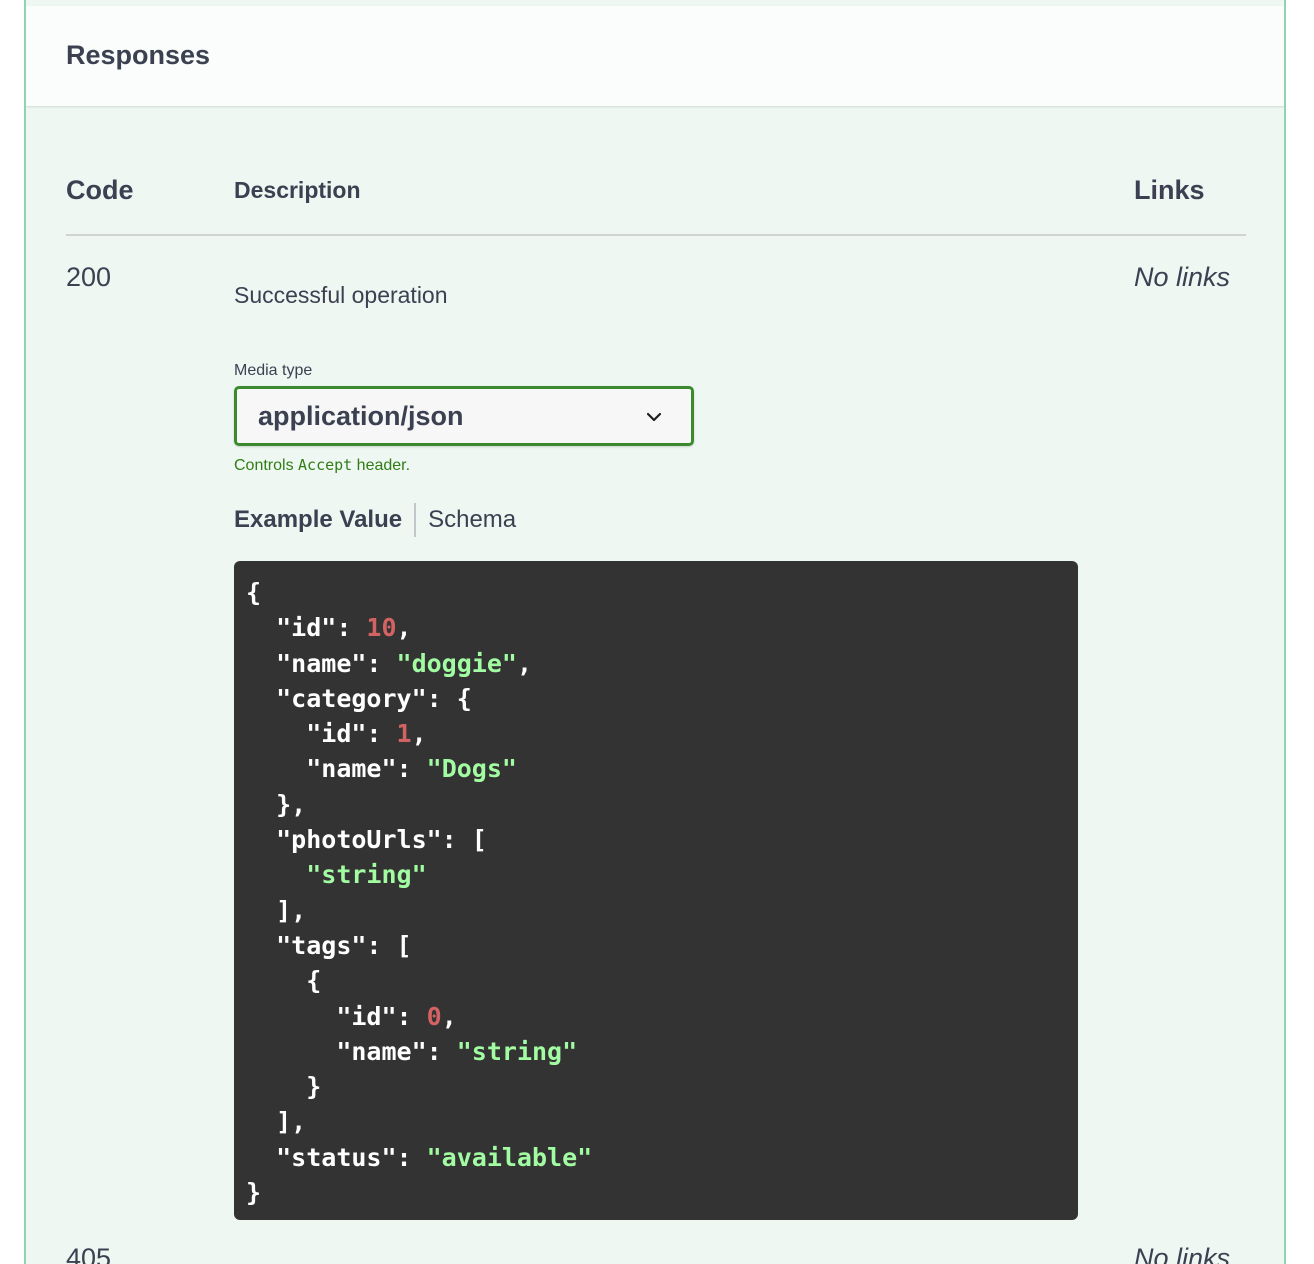 The height and width of the screenshot is (1264, 1314). I want to click on column-header-links: Links, so click(1169, 190).